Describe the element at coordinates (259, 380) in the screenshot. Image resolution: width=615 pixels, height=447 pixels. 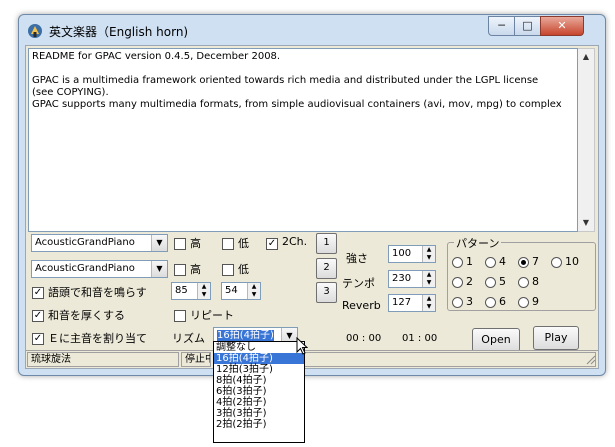
I see `rhythm-option: 8拍(4拍子)` at that location.